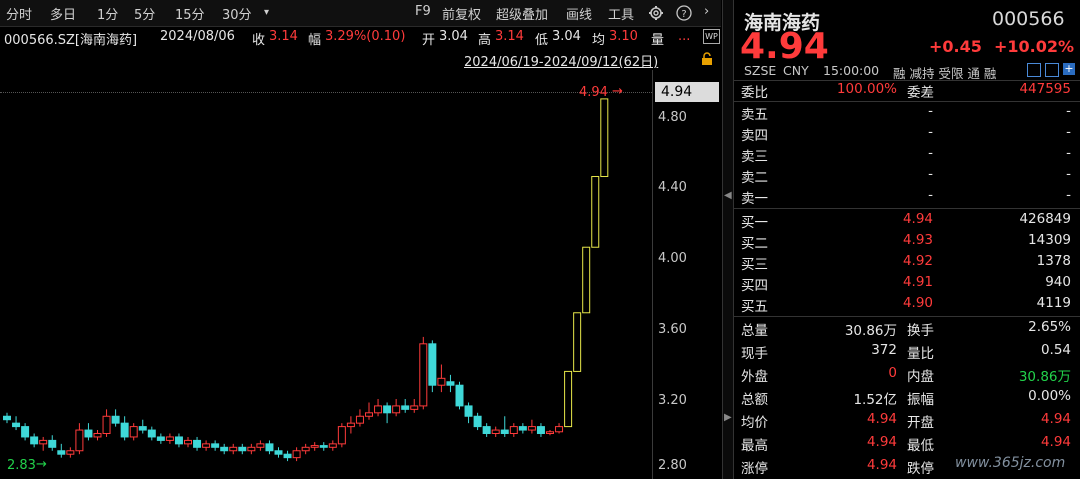  I want to click on stat-label: 最高, so click(754, 446).